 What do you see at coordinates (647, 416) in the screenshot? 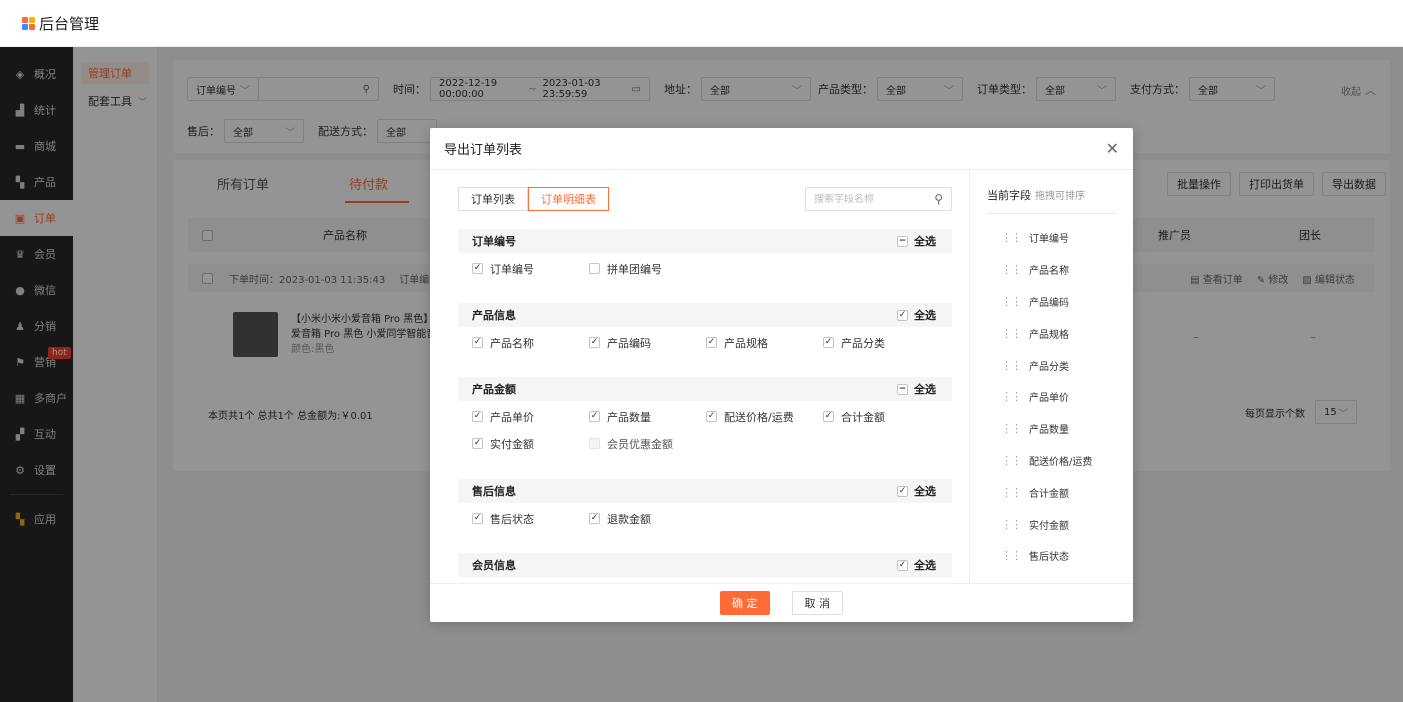
I see `field-checkbox-quantity: ✓ 产品数量` at bounding box center [647, 416].